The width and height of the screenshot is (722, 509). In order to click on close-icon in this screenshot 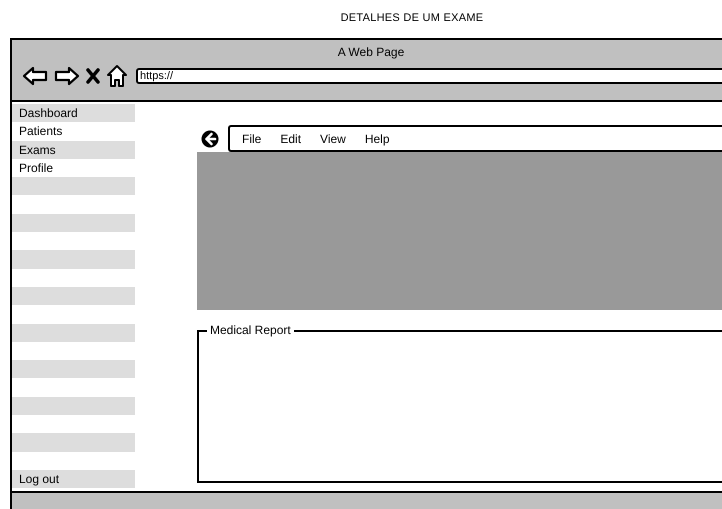, I will do `click(93, 76)`.